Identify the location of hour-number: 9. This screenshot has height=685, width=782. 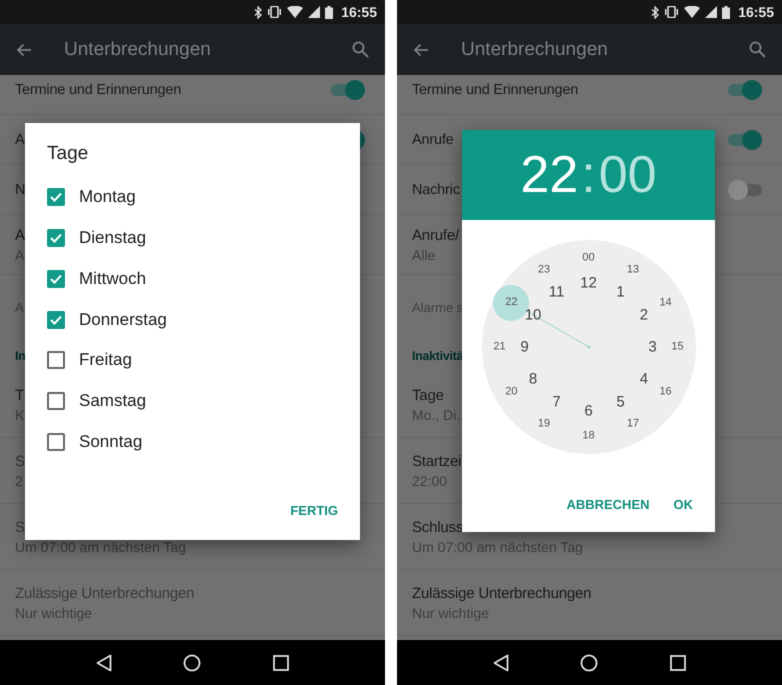
(524, 347).